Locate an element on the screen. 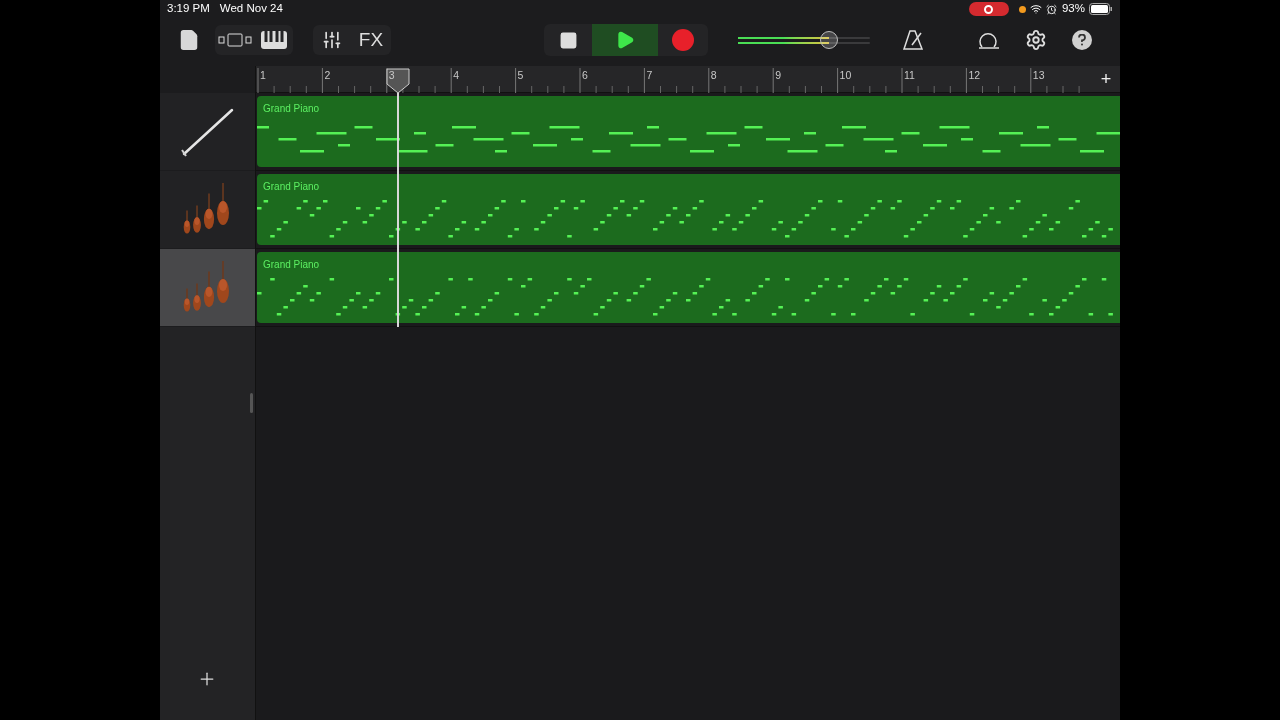 The height and width of the screenshot is (720, 1280). bar-number: 10 is located at coordinates (845, 75).